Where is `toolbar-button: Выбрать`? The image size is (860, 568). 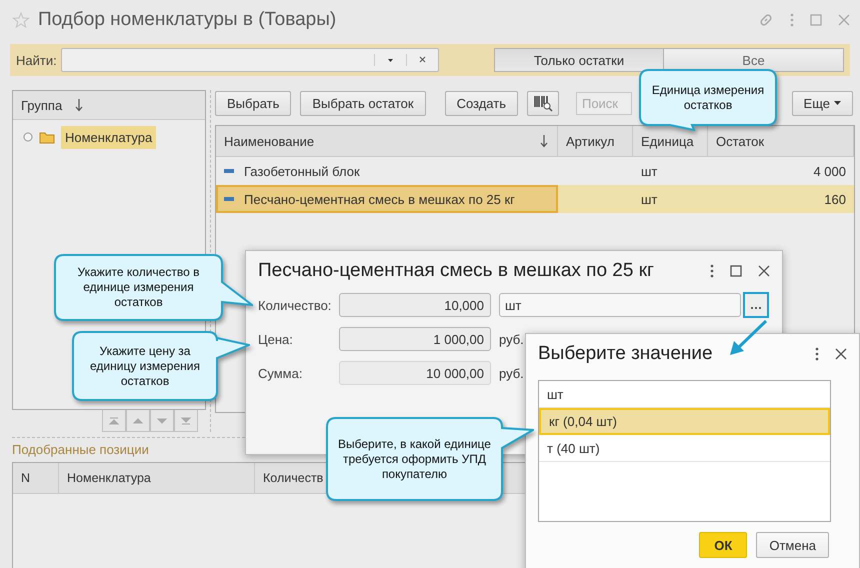 toolbar-button: Выбрать is located at coordinates (253, 103).